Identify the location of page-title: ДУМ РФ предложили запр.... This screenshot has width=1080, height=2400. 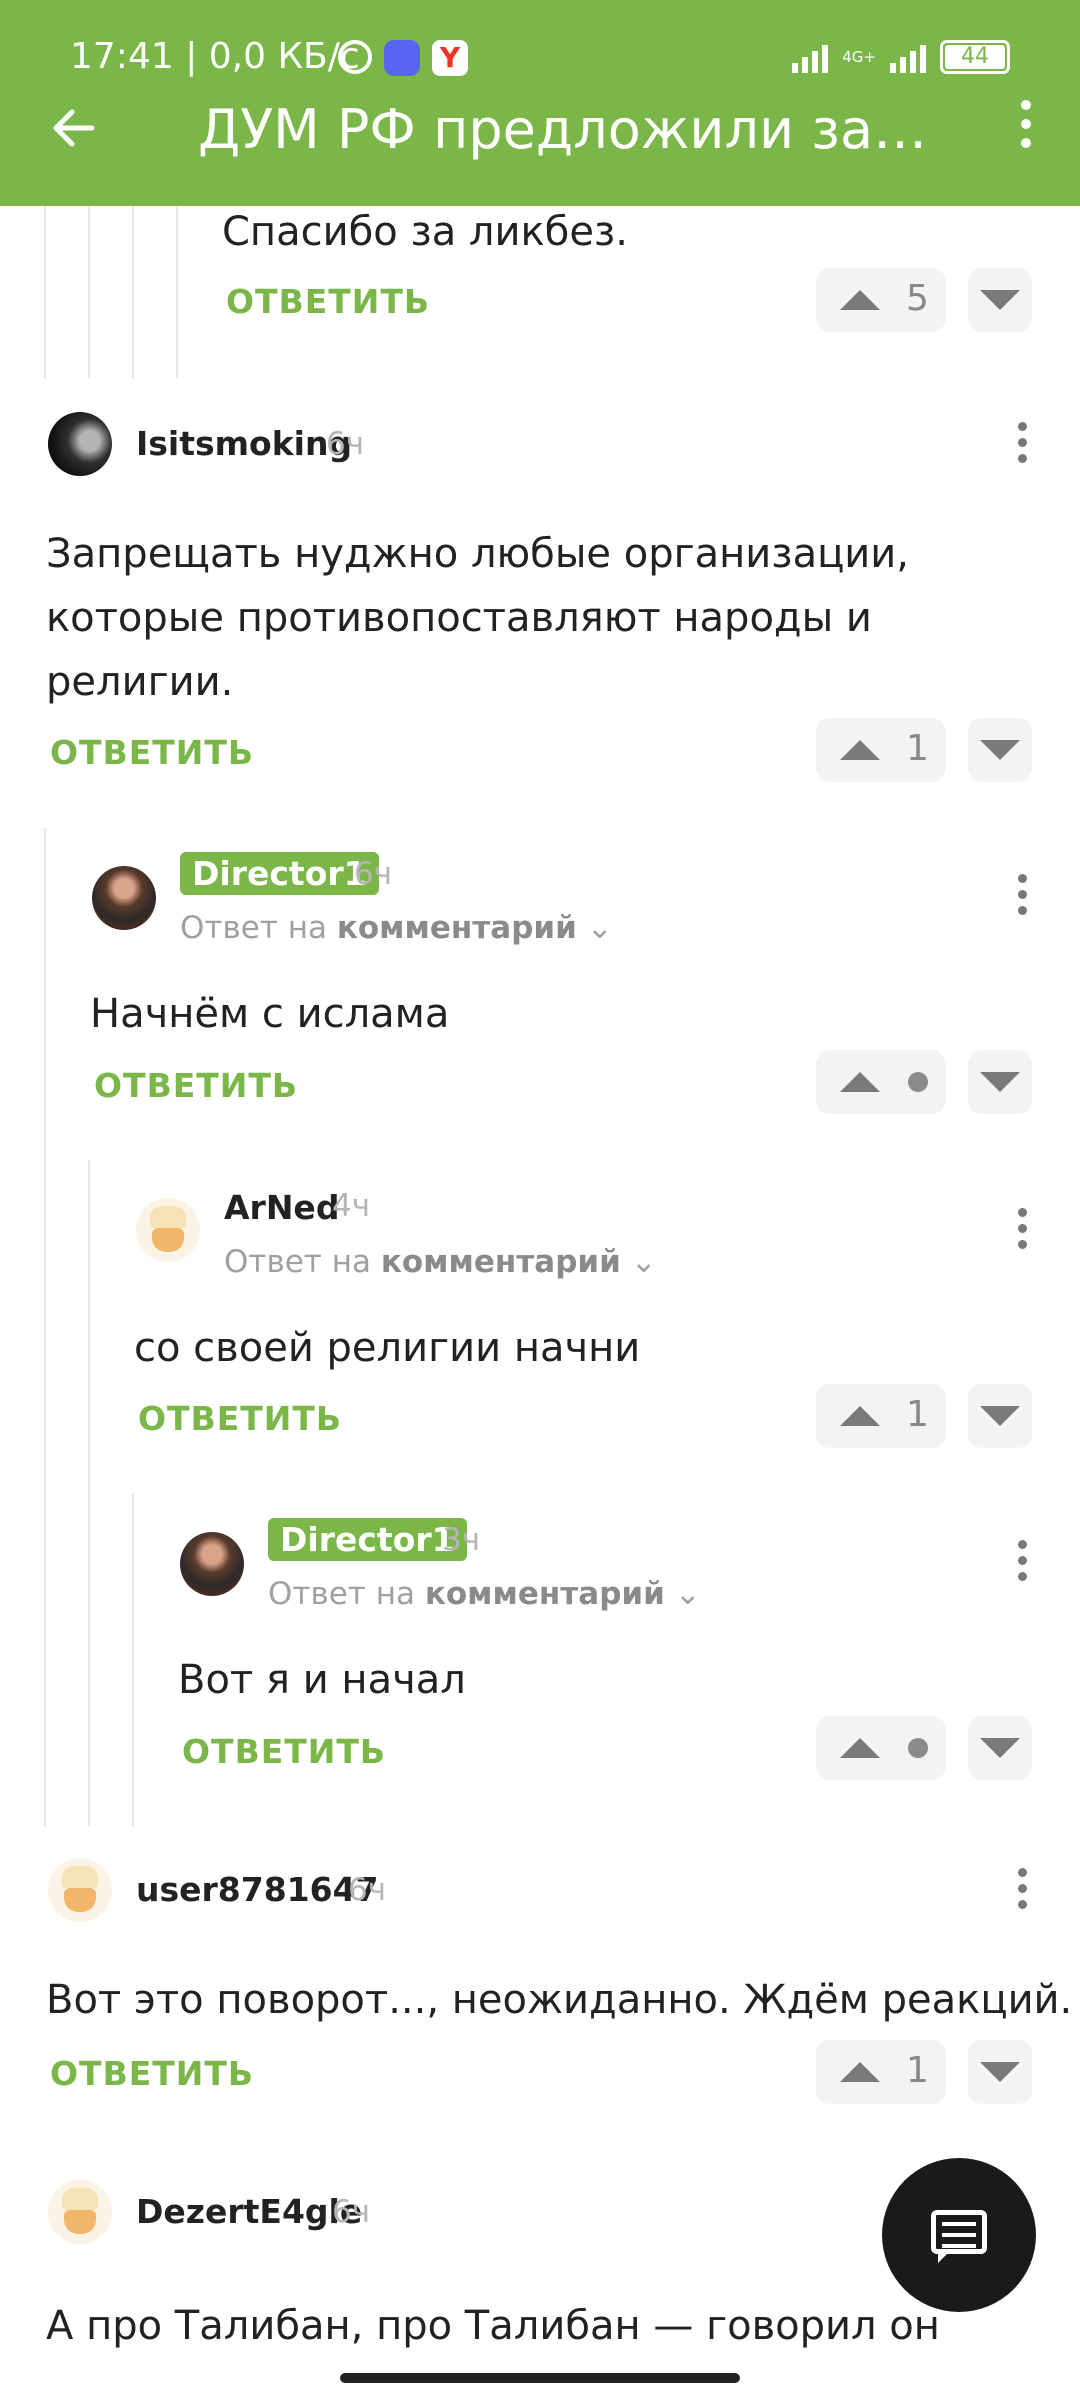
(563, 129).